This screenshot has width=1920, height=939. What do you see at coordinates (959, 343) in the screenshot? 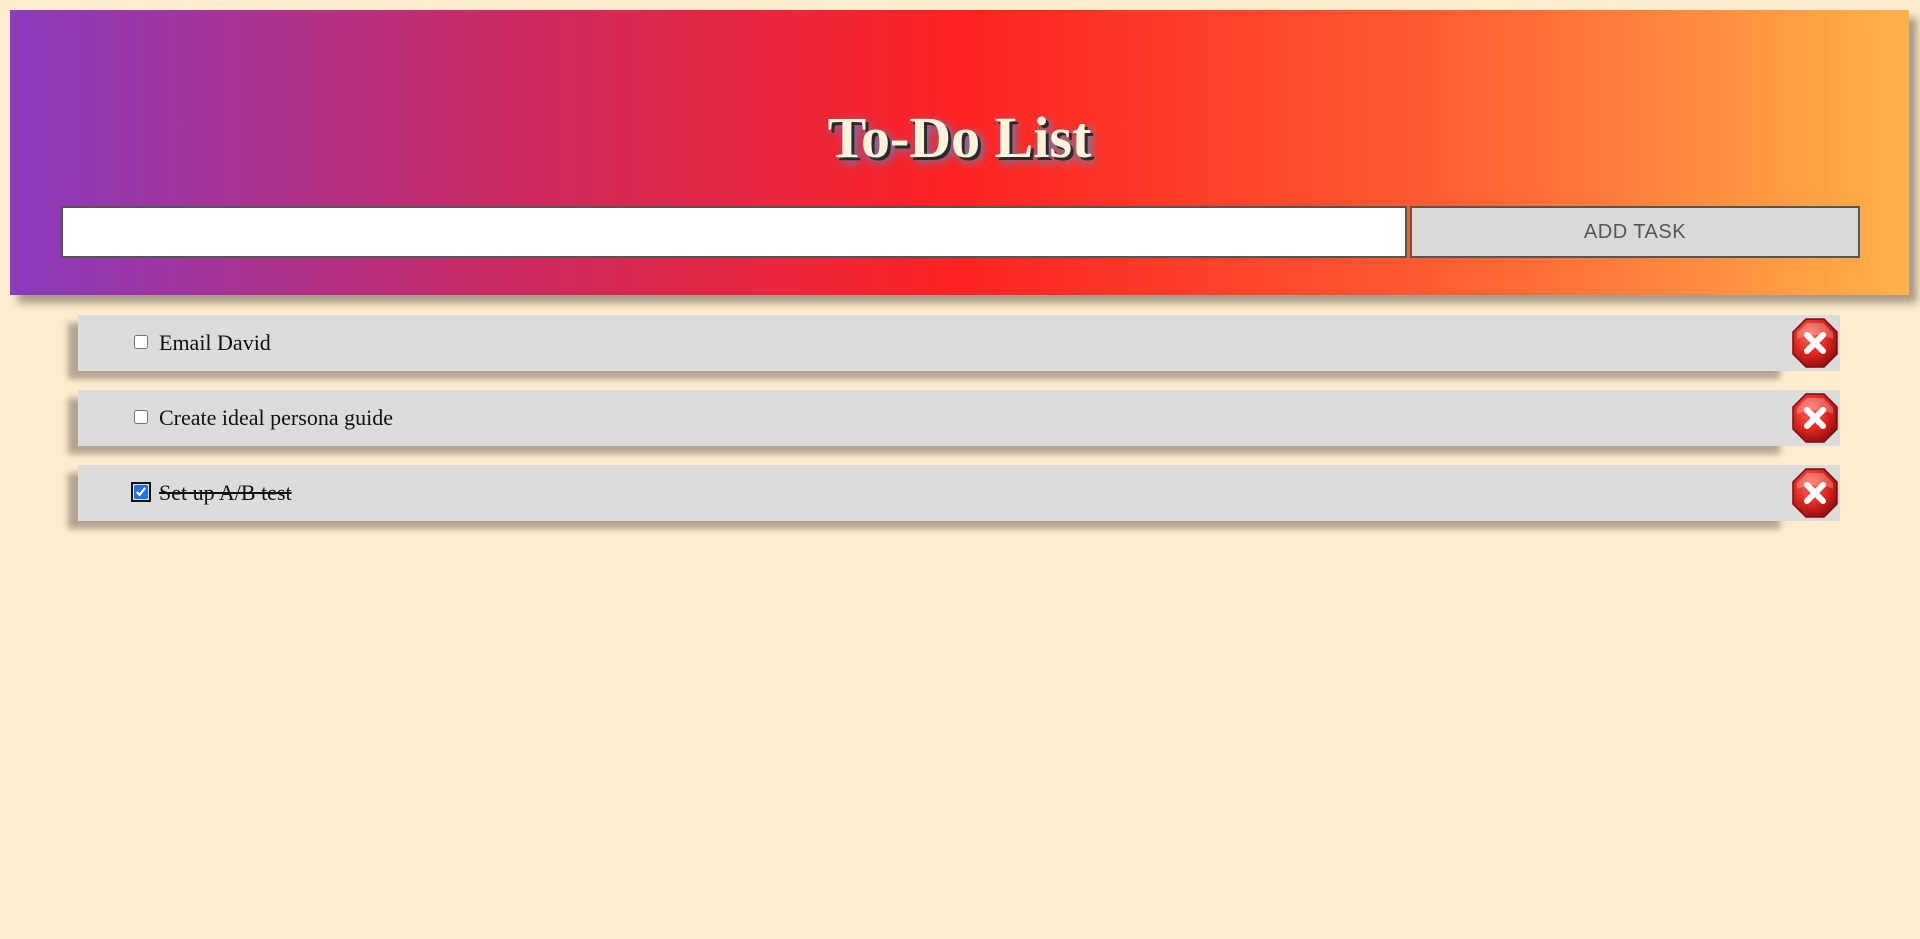
I see `task-item: Email David` at bounding box center [959, 343].